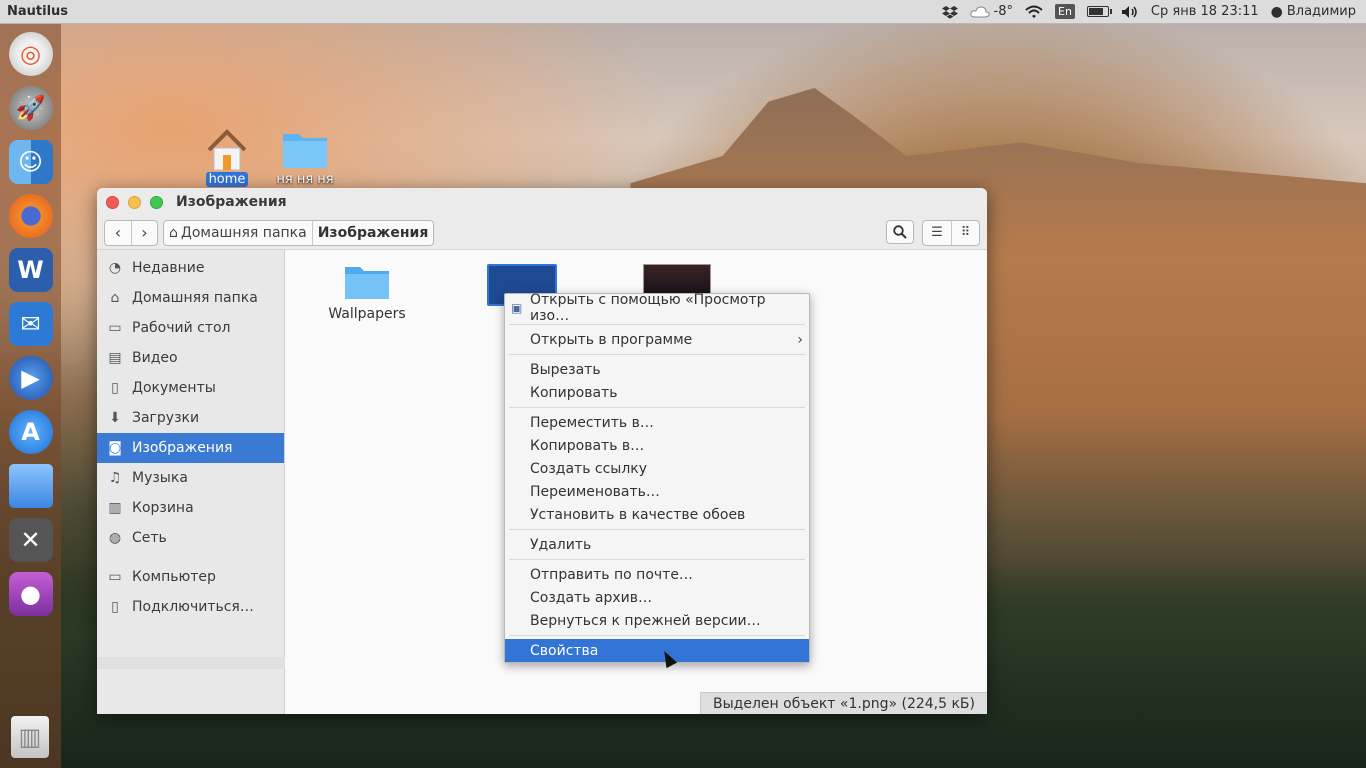 This screenshot has width=1366, height=768. What do you see at coordinates (30, 162) in the screenshot?
I see `finder-icon: ☺` at bounding box center [30, 162].